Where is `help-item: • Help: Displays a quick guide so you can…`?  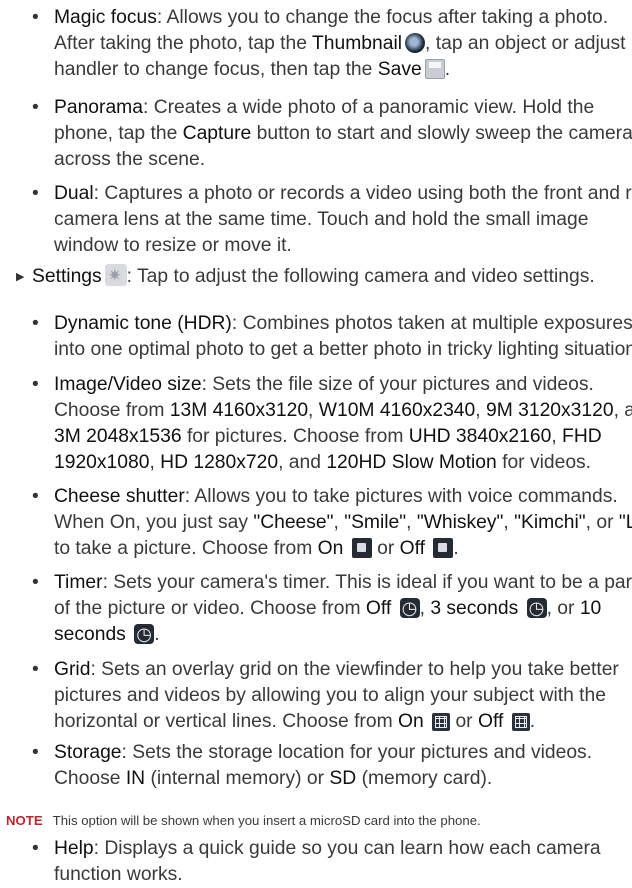 help-item: • Help: Displays a quick guide so you can… is located at coordinates (331, 862).